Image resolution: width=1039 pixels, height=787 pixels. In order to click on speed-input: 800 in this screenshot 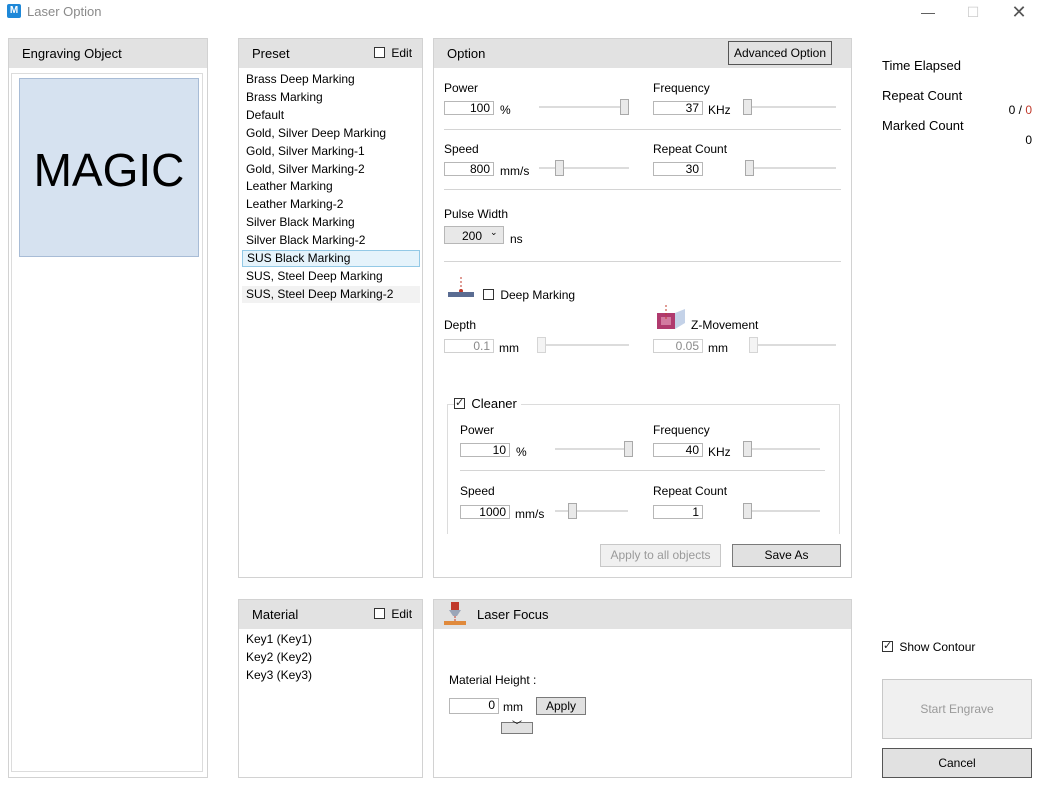, I will do `click(469, 169)`.